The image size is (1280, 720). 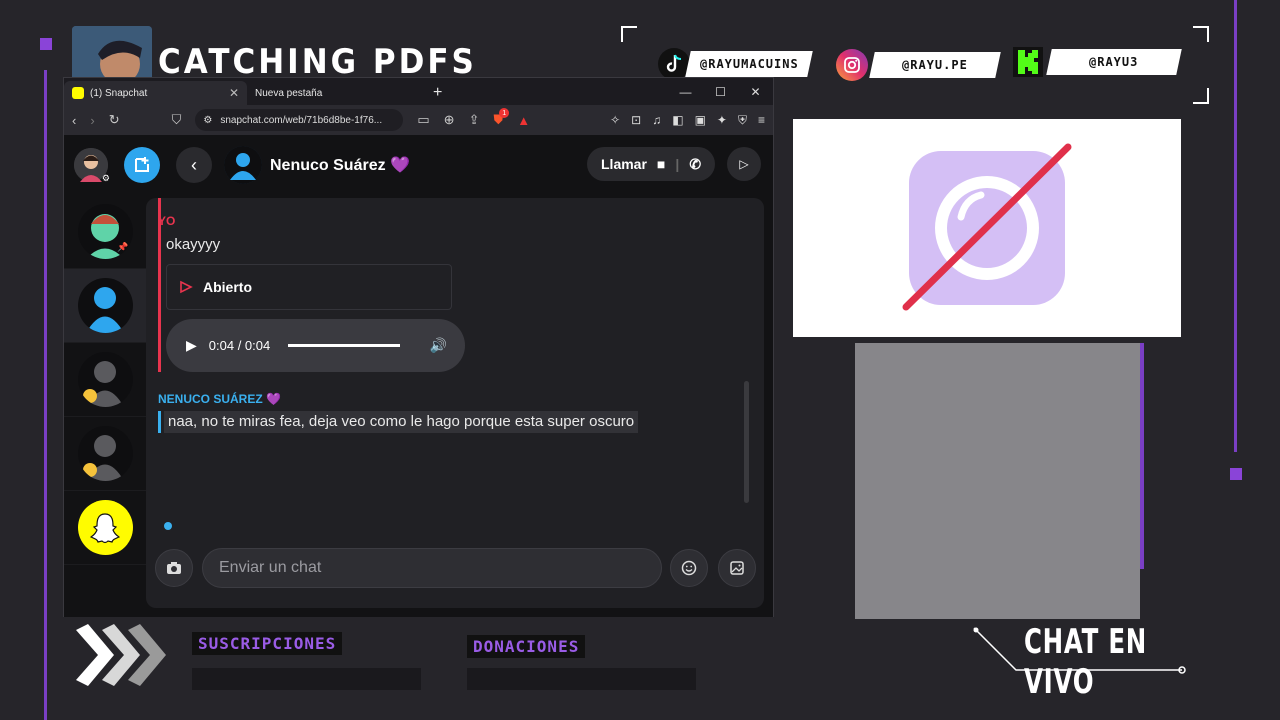 I want to click on chevrons-decoration-icon, so click(x=121, y=655).